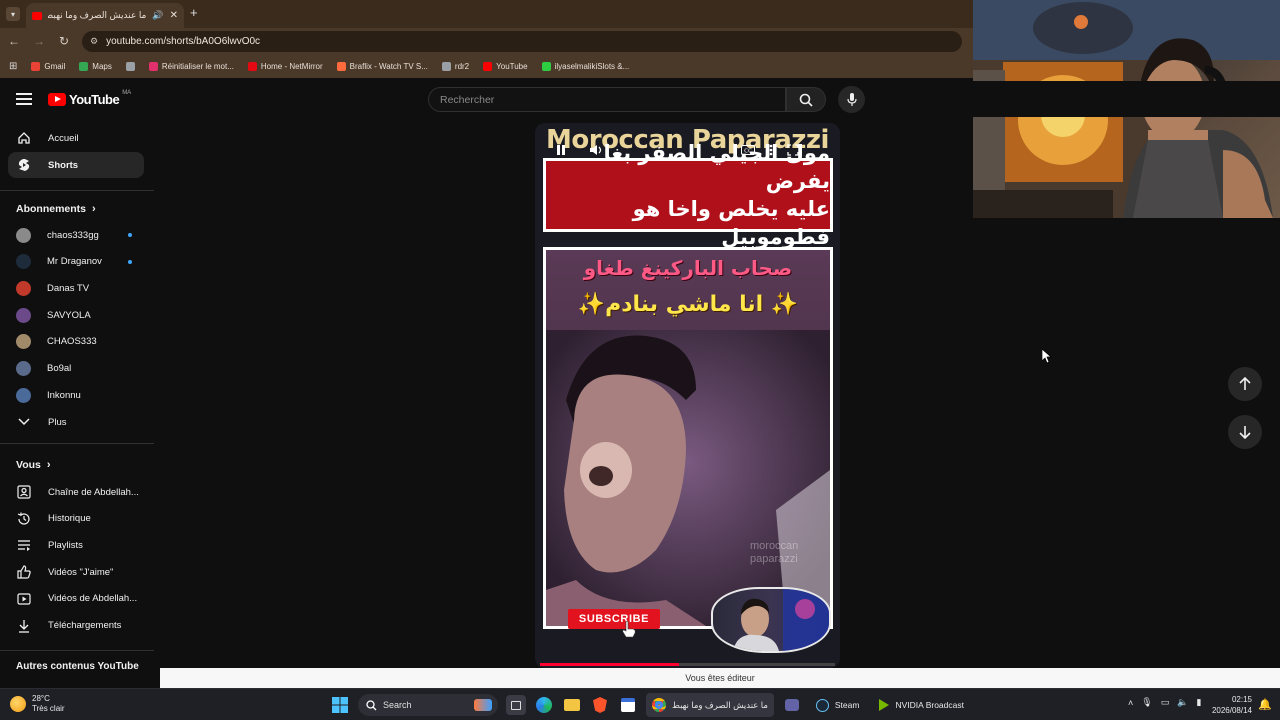 The height and width of the screenshot is (720, 1280). I want to click on site-info-icon: ⚙, so click(94, 41).